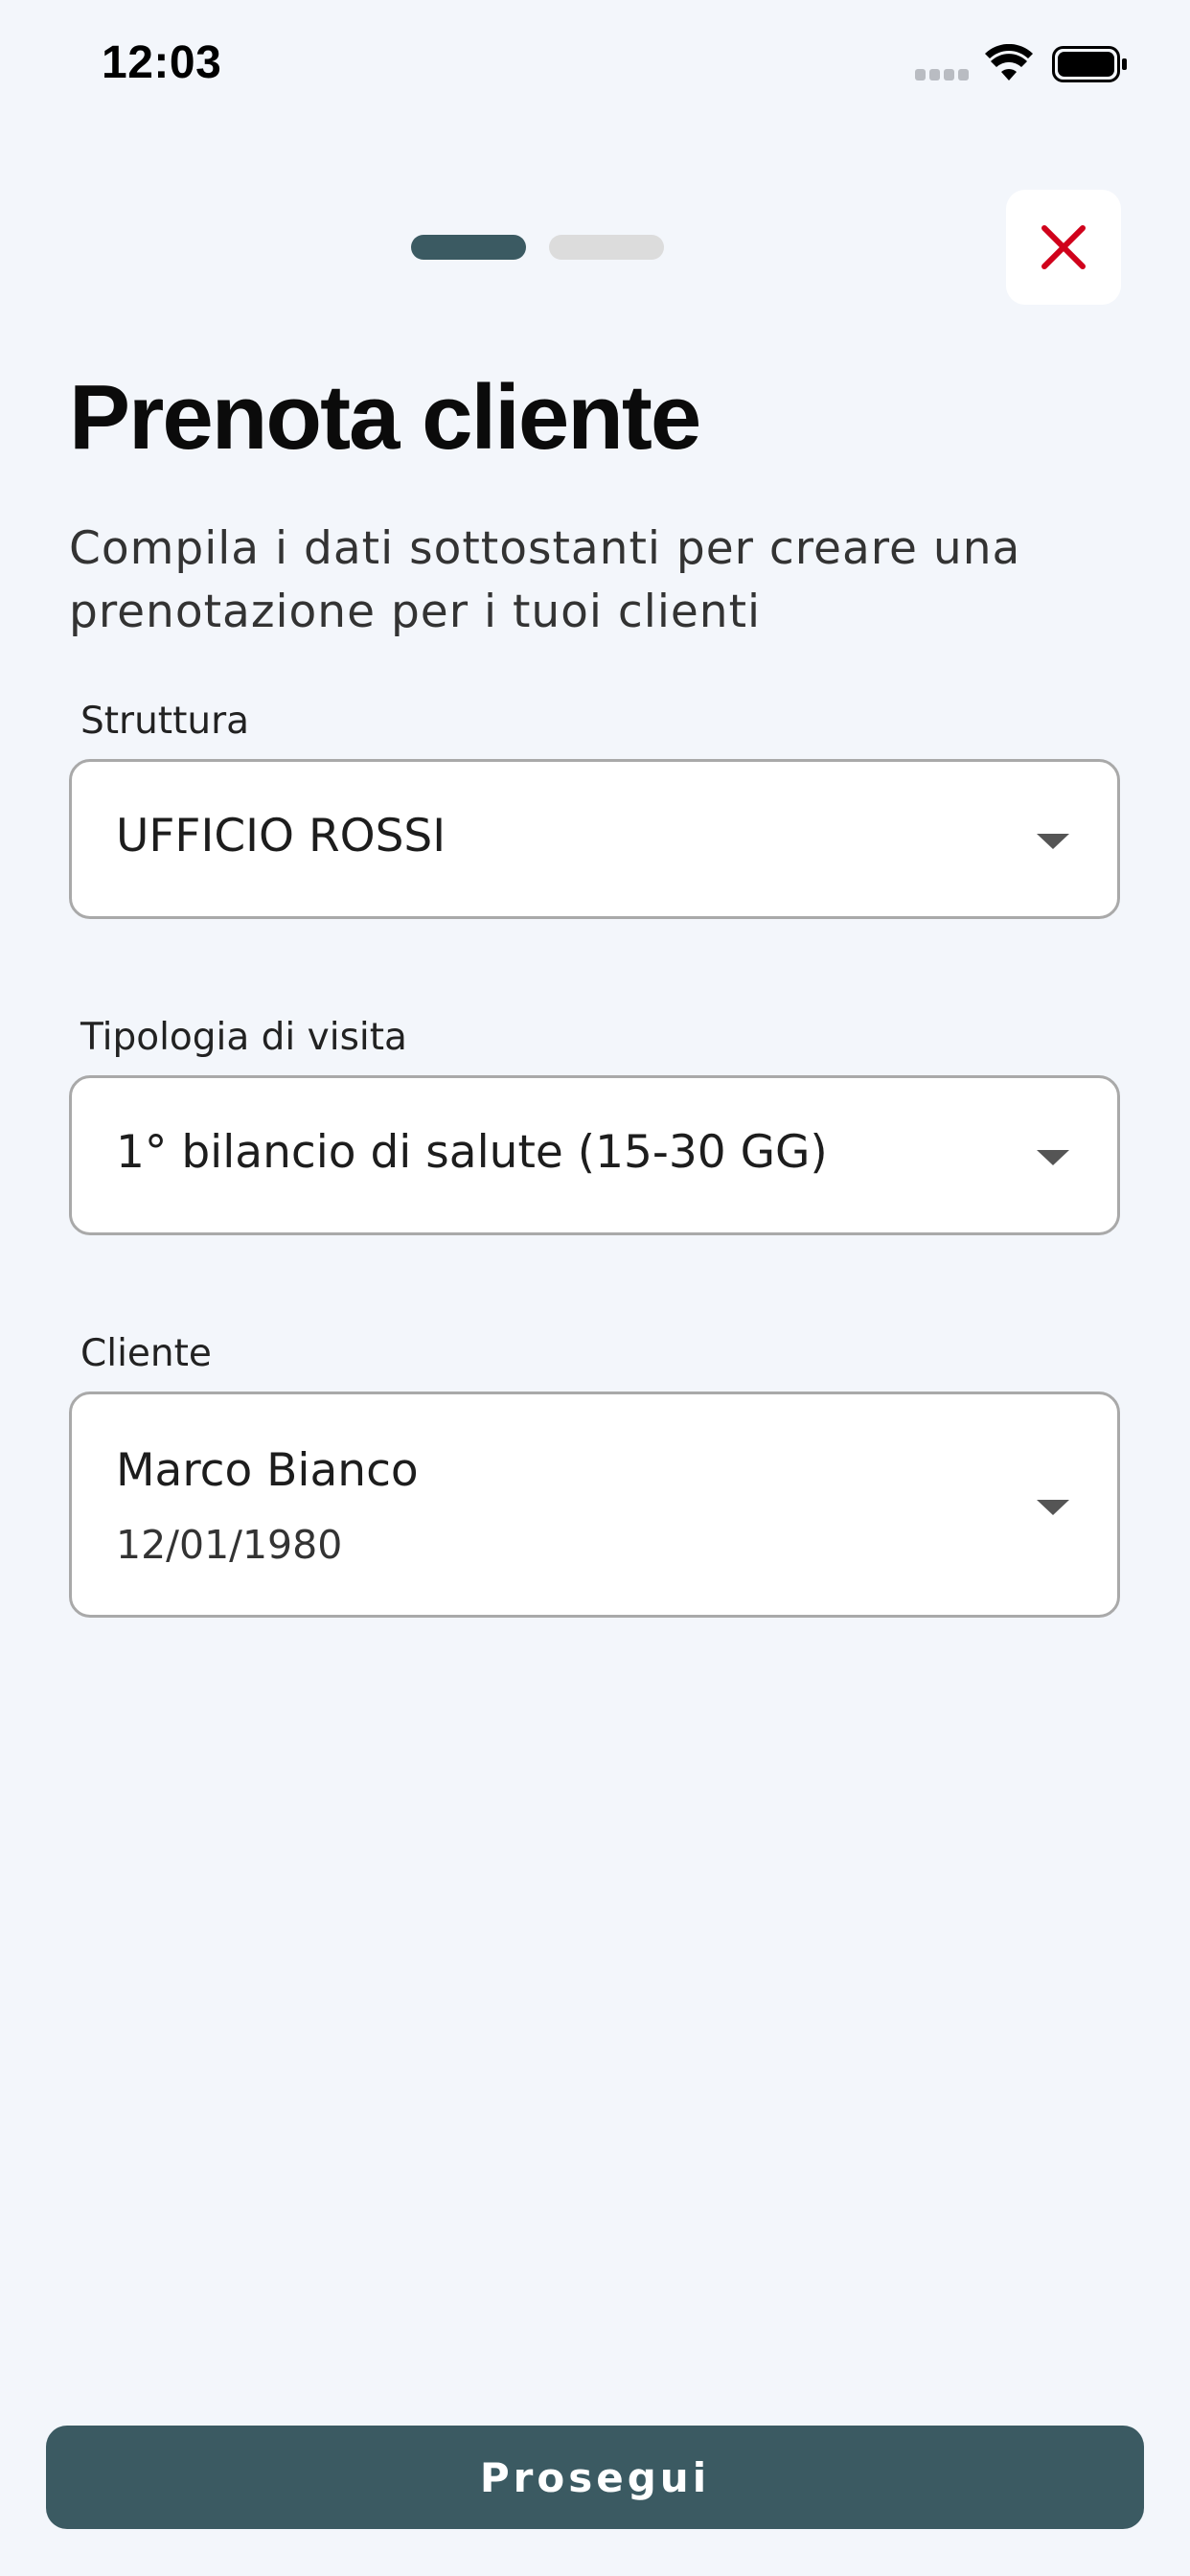  What do you see at coordinates (281, 836) in the screenshot?
I see `struttura-value: UFFICIO ROSSI` at bounding box center [281, 836].